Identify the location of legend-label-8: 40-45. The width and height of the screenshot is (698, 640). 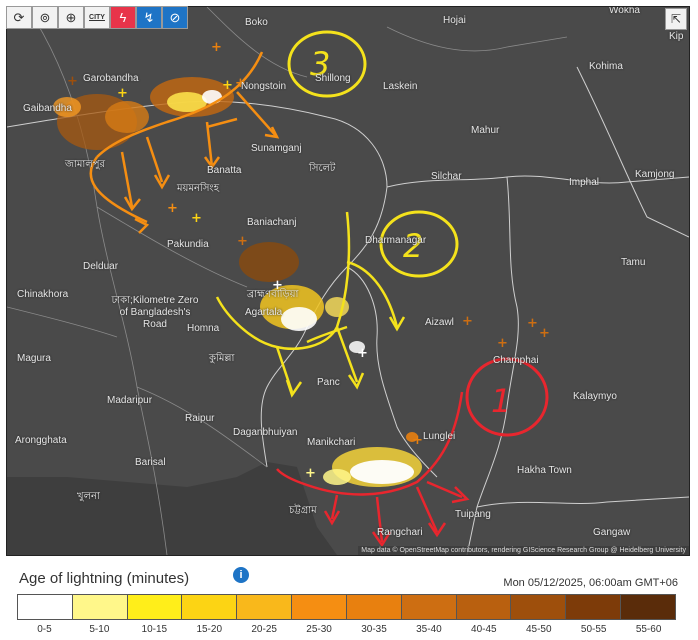
(484, 629).